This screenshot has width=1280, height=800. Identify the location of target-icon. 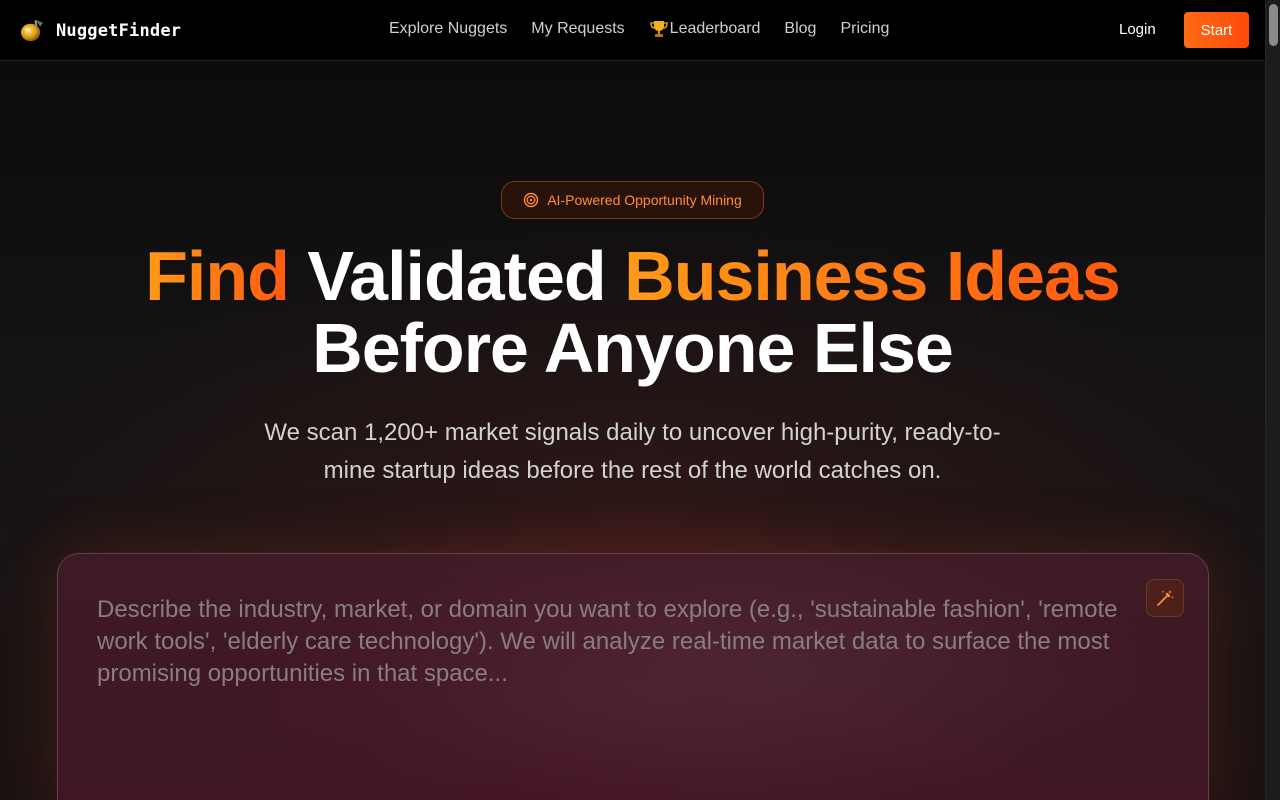
(531, 200).